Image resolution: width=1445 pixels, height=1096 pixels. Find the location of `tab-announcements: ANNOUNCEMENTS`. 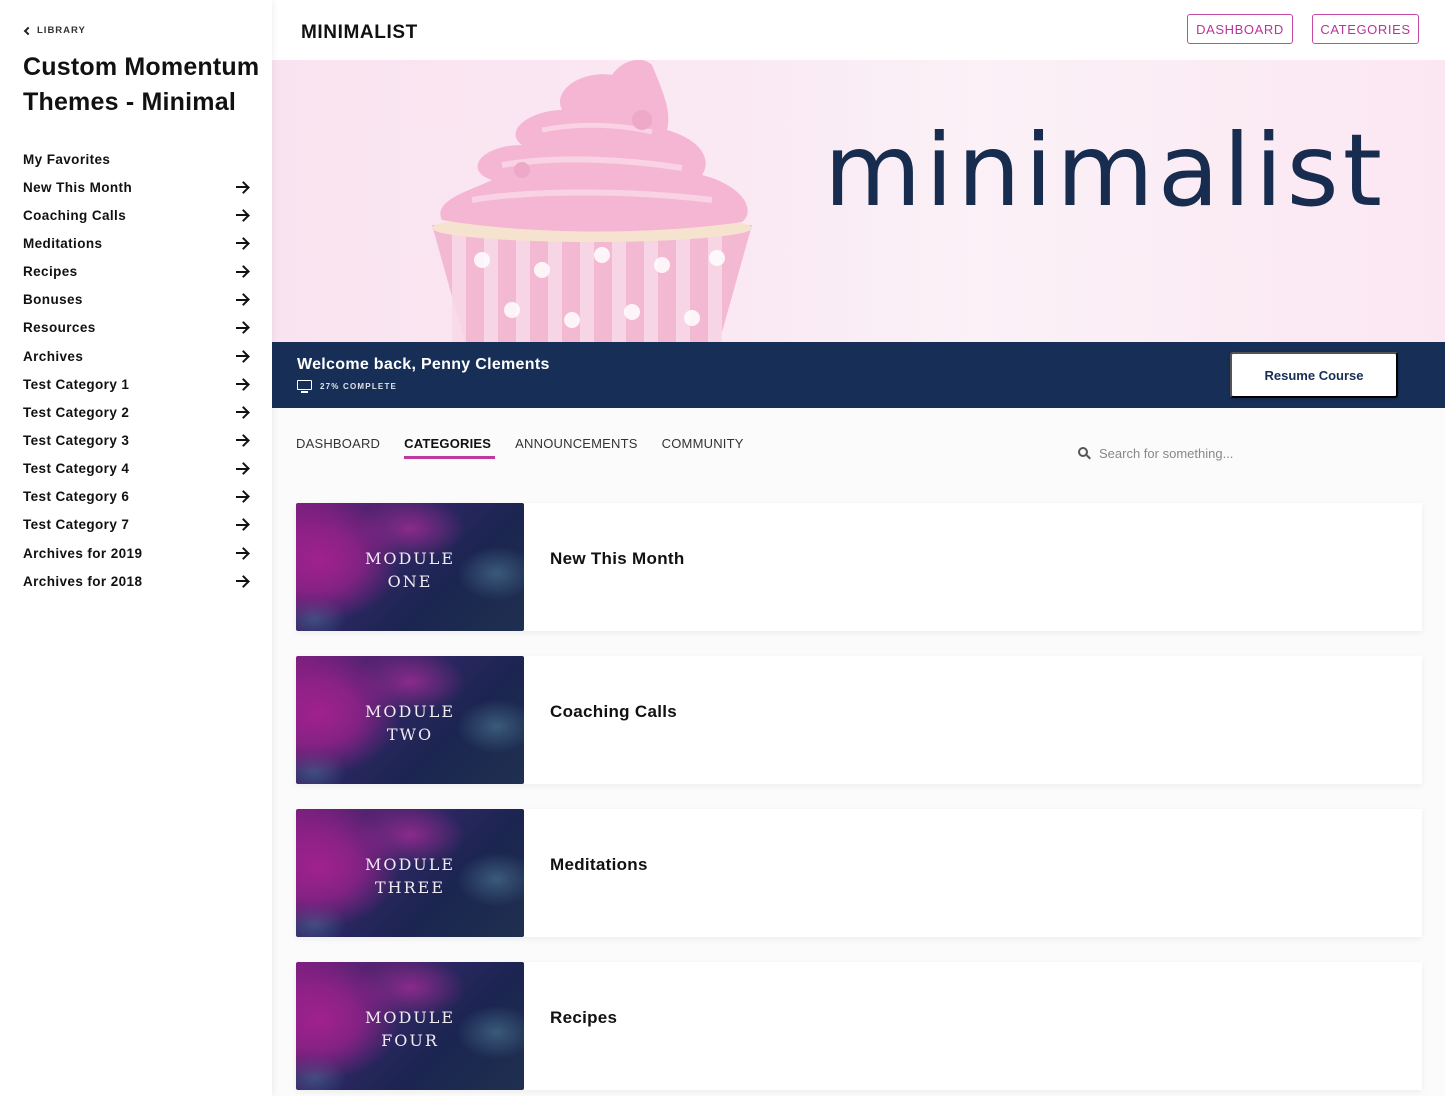

tab-announcements: ANNOUNCEMENTS is located at coordinates (576, 446).